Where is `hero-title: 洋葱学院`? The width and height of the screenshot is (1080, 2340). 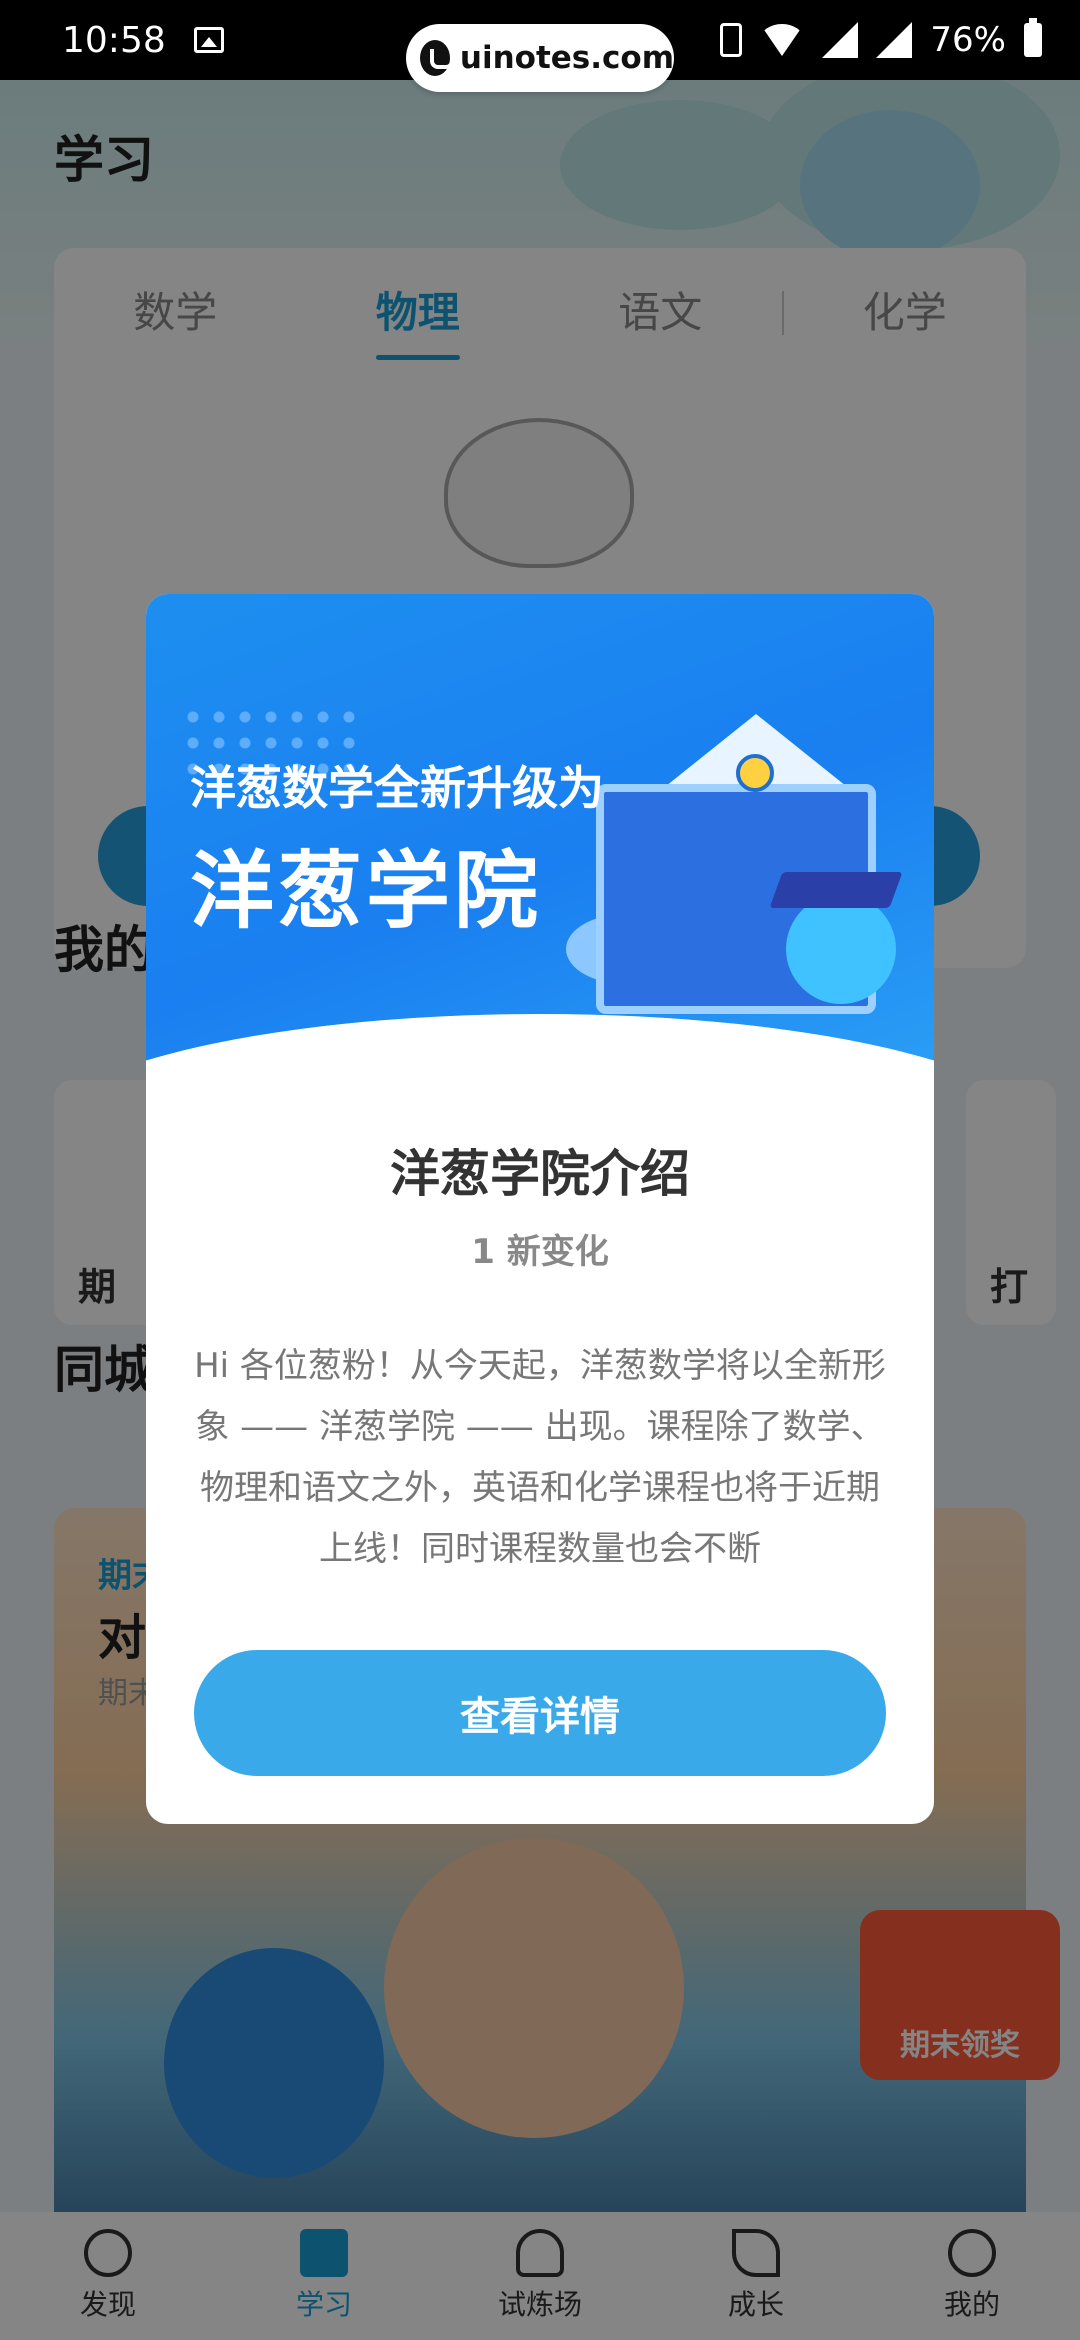 hero-title: 洋葱学院 is located at coordinates (366, 891).